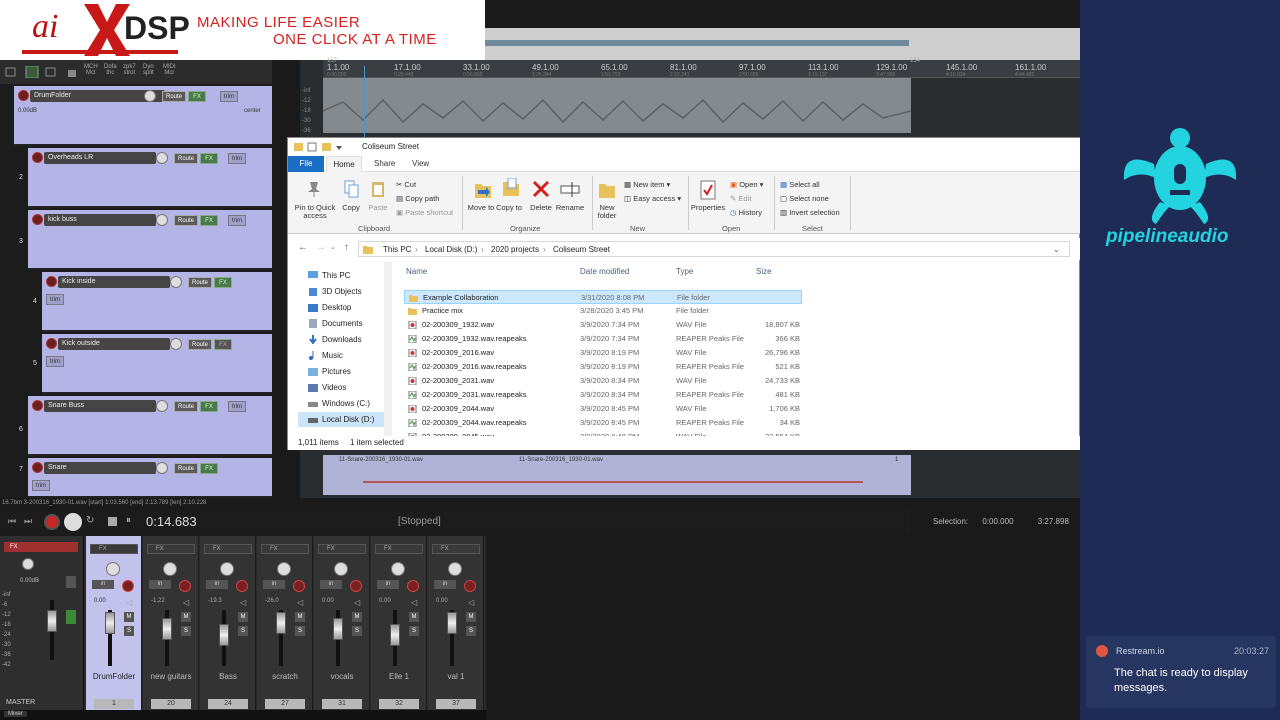 The image size is (1280, 720). I want to click on mixer-strip: FX in -26.0 ◁ M Sscratch 27, so click(285, 628).